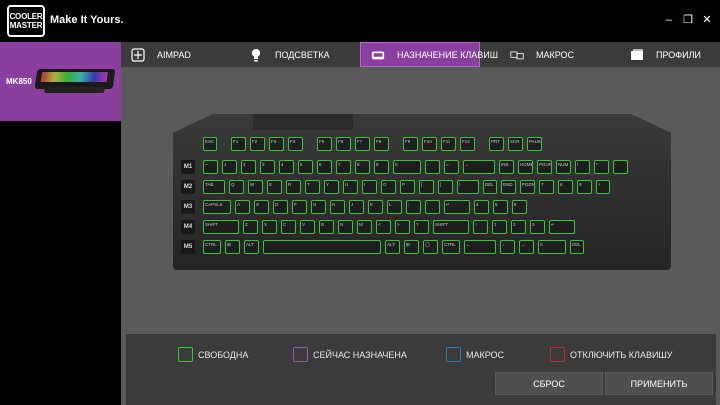  What do you see at coordinates (326, 227) in the screenshot?
I see `key-4-5: B` at bounding box center [326, 227].